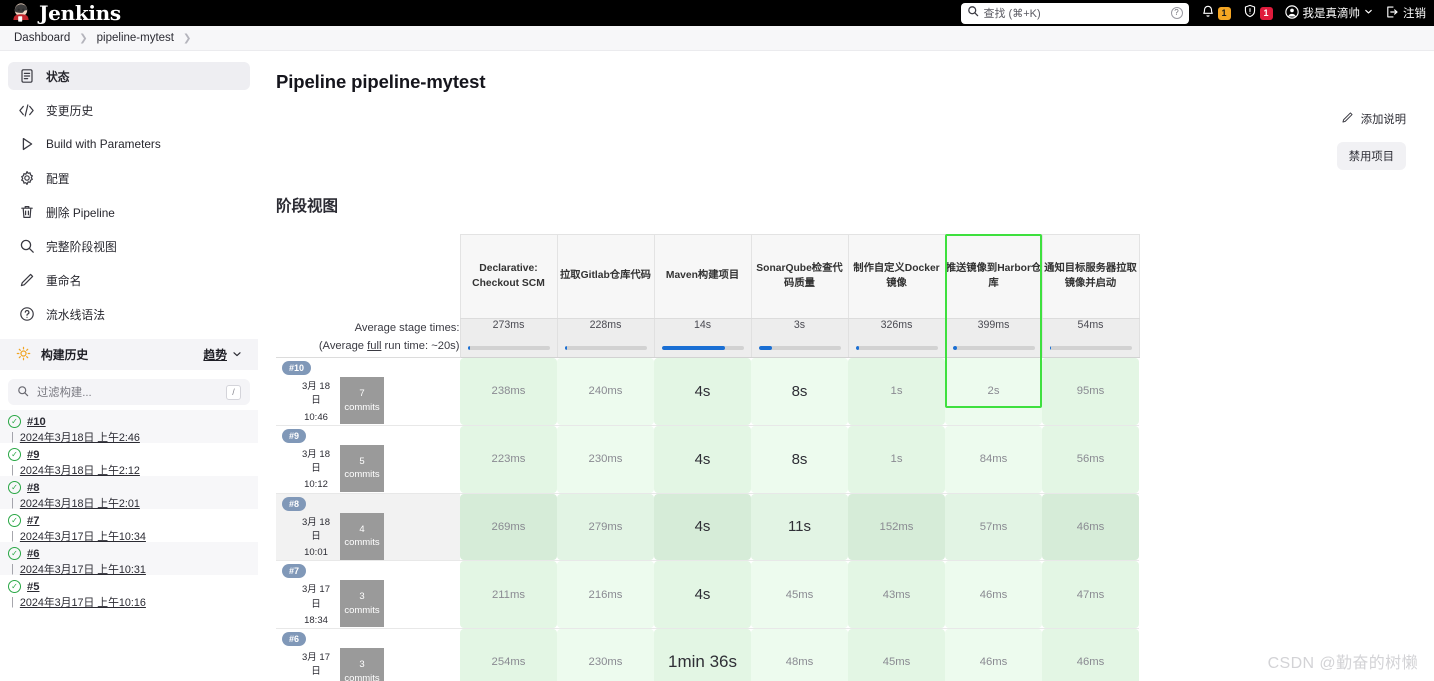  What do you see at coordinates (297, 368) in the screenshot?
I see `build-number-badge: #10` at bounding box center [297, 368].